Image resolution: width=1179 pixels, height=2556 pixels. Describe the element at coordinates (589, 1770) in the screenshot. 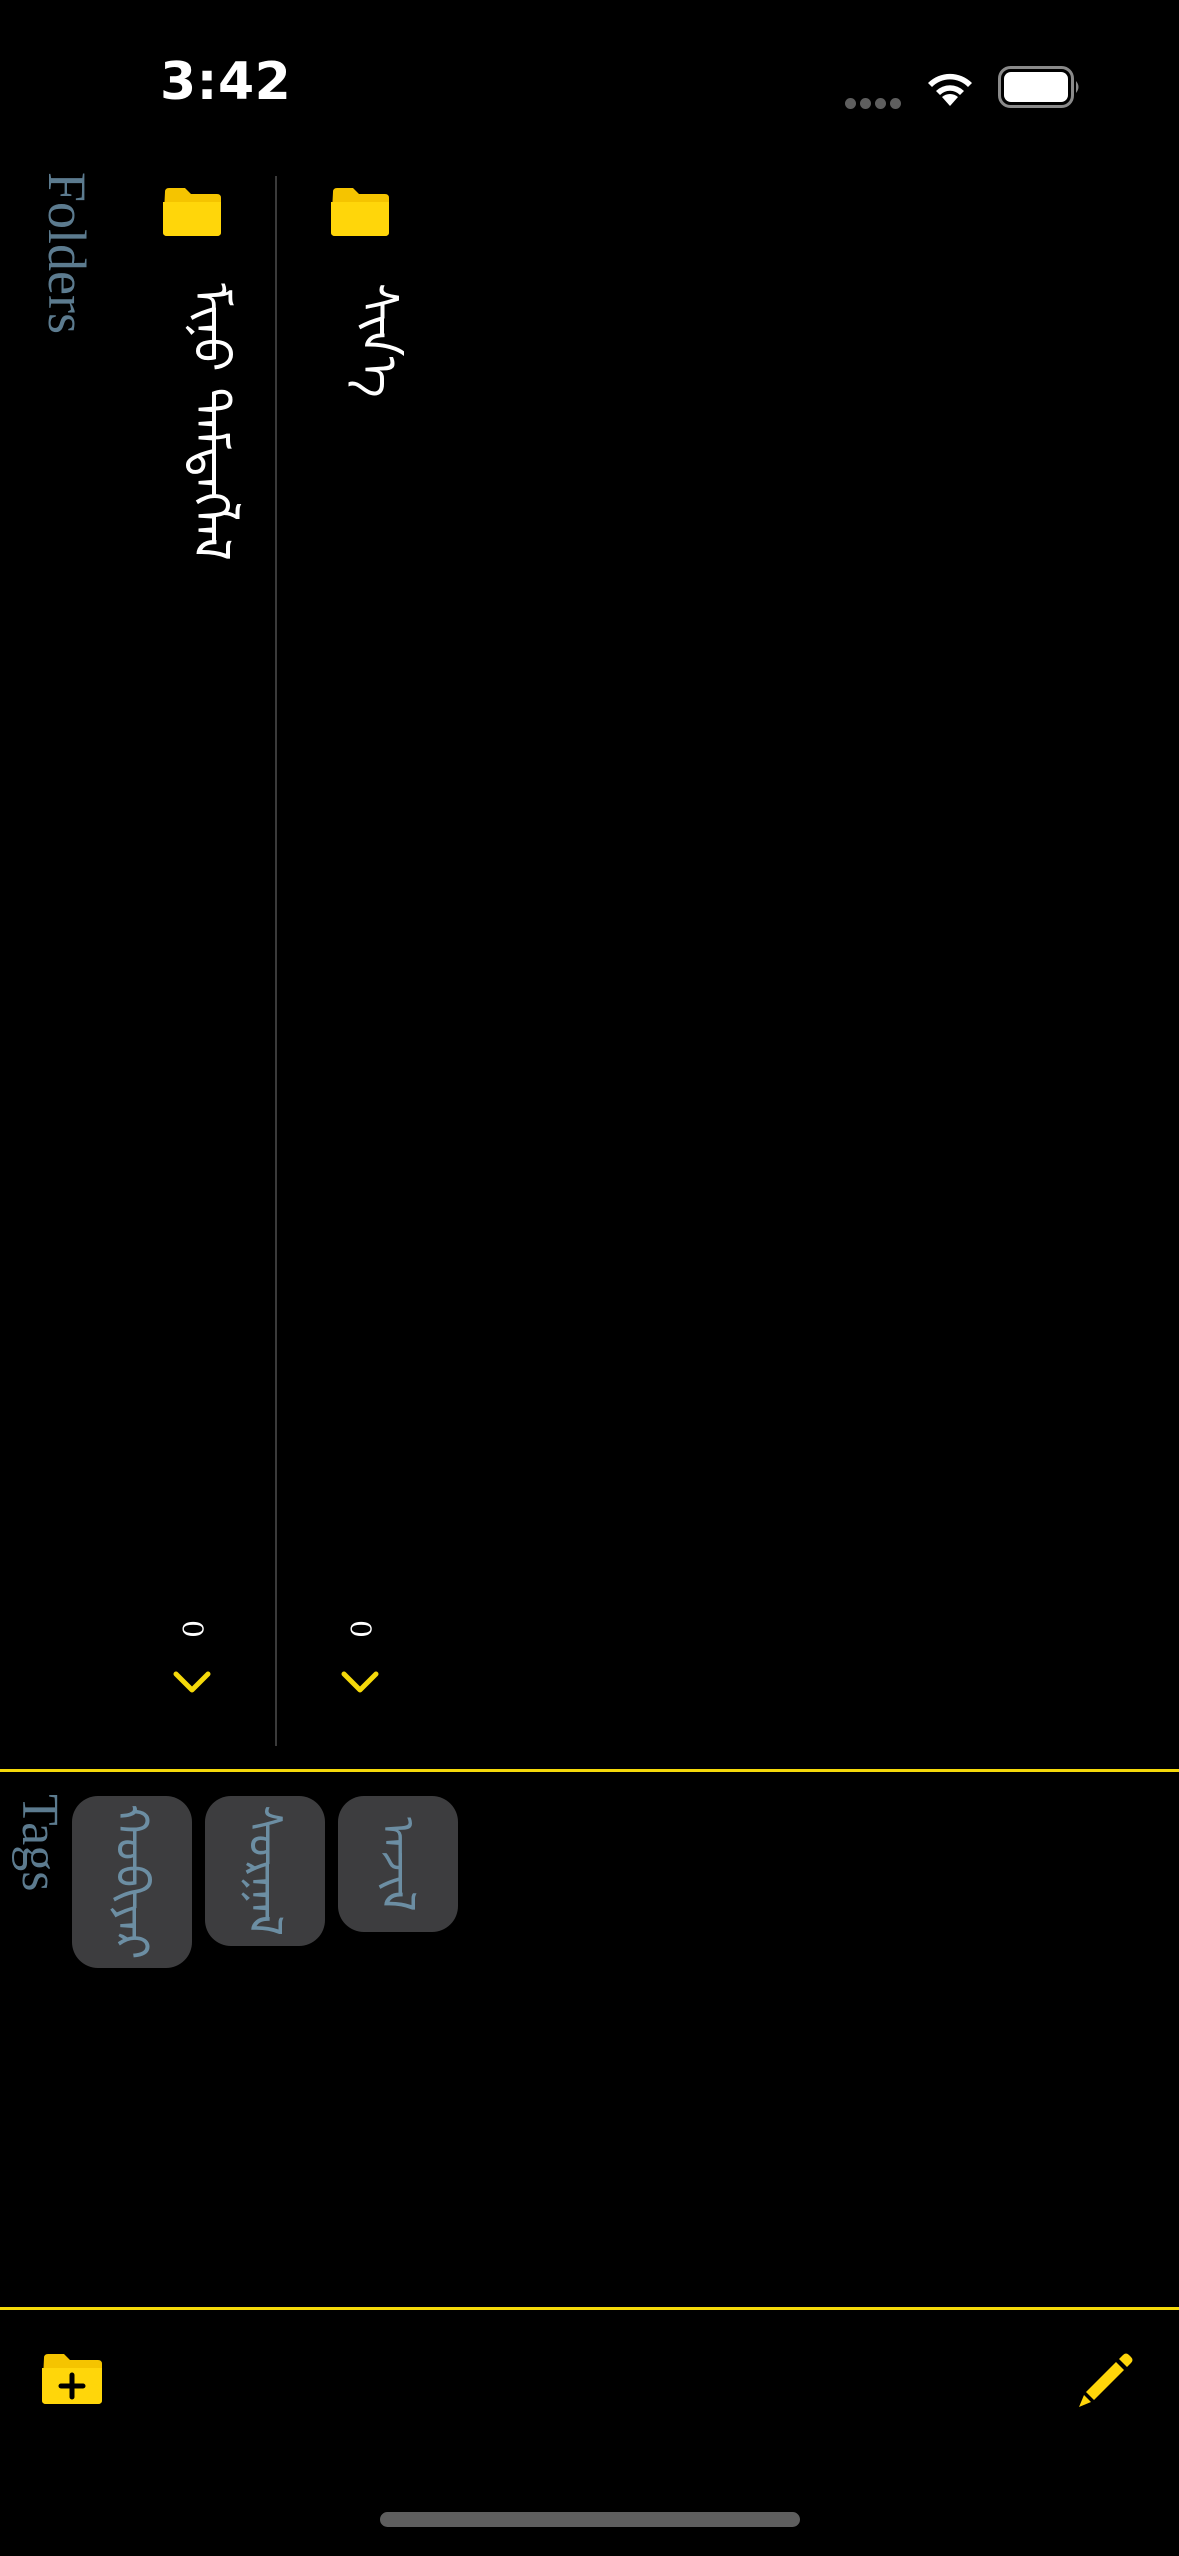

I see `section-divider` at that location.